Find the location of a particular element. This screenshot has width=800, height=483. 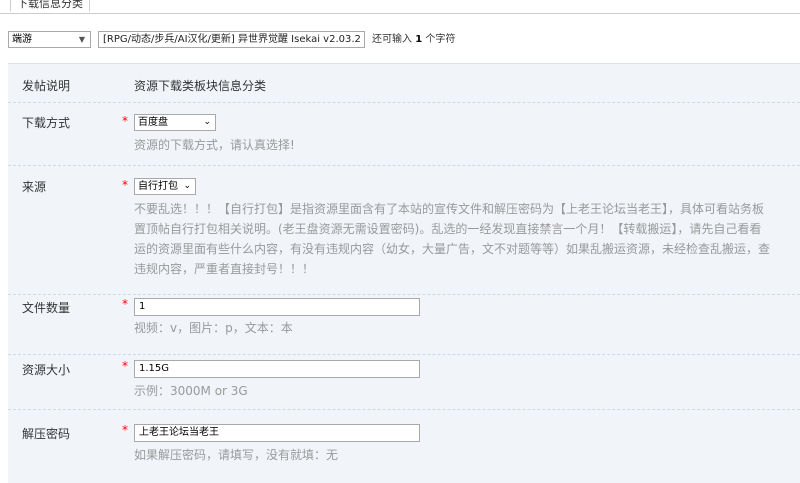

row-file-count: 文件数量 * 1 视频：v，图片：p，文本：本 is located at coordinates (404, 324).